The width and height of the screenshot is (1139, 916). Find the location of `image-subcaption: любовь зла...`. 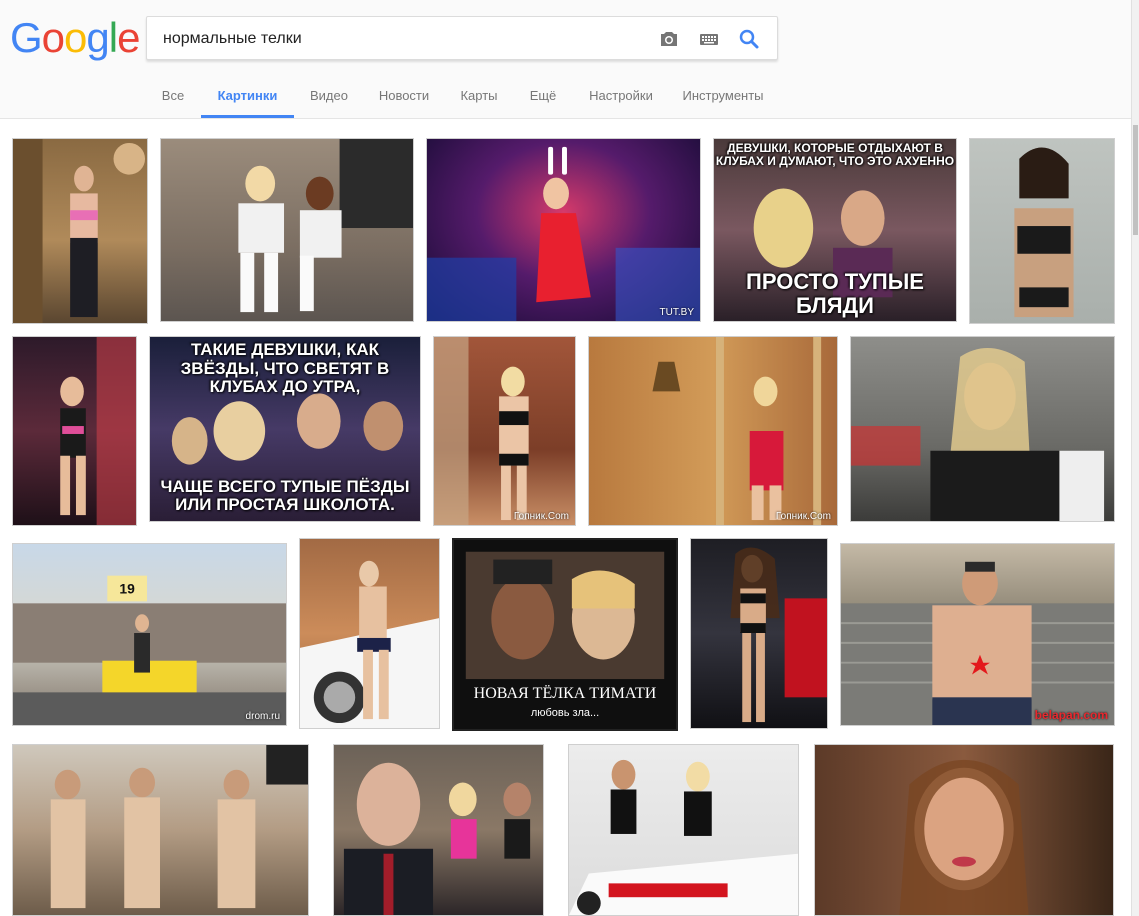

image-subcaption: любовь зла... is located at coordinates (565, 712).